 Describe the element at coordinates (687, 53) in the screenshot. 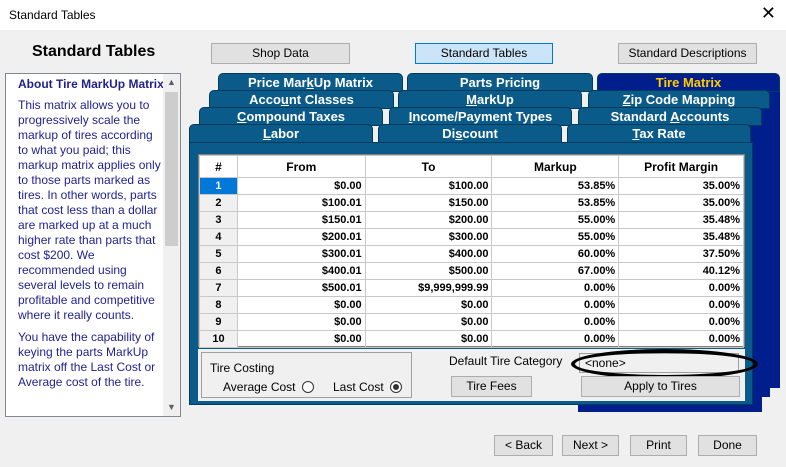

I see `standard-descriptions-button: Standard Descriptions` at that location.